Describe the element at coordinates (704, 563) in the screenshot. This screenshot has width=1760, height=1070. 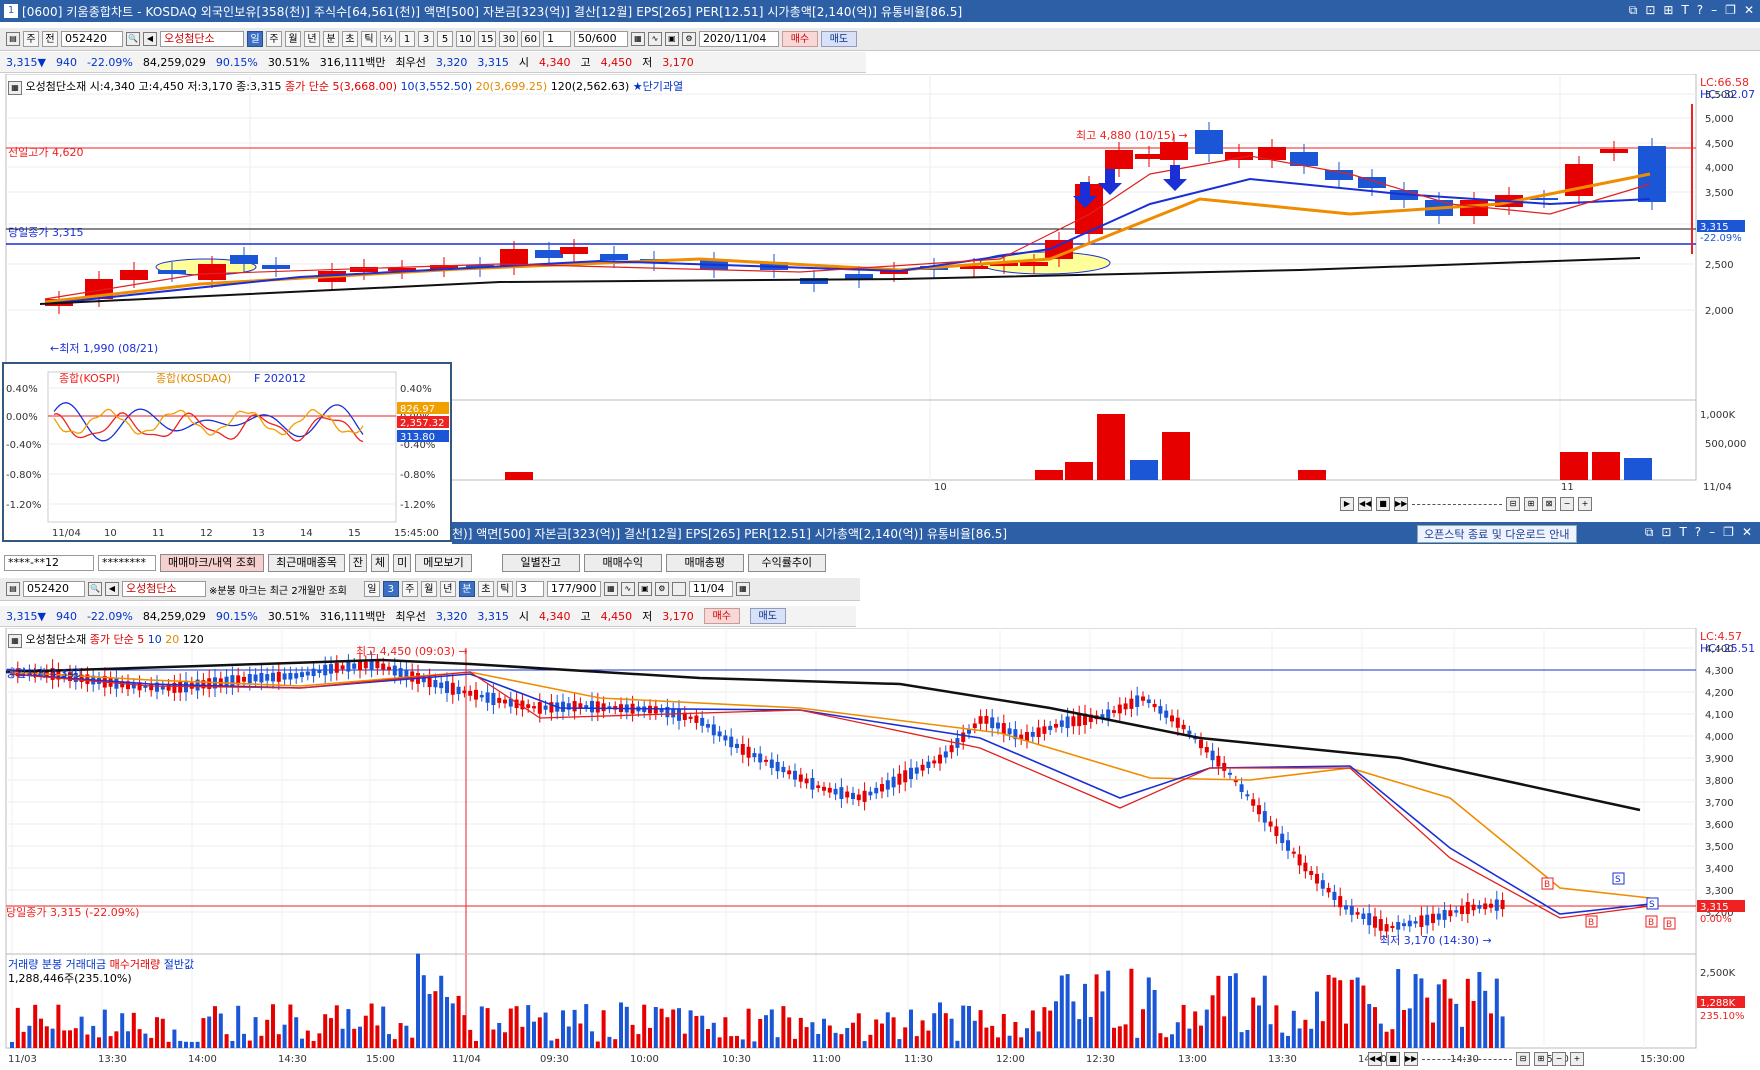
I see `trade-review-button: 매매총평` at that location.